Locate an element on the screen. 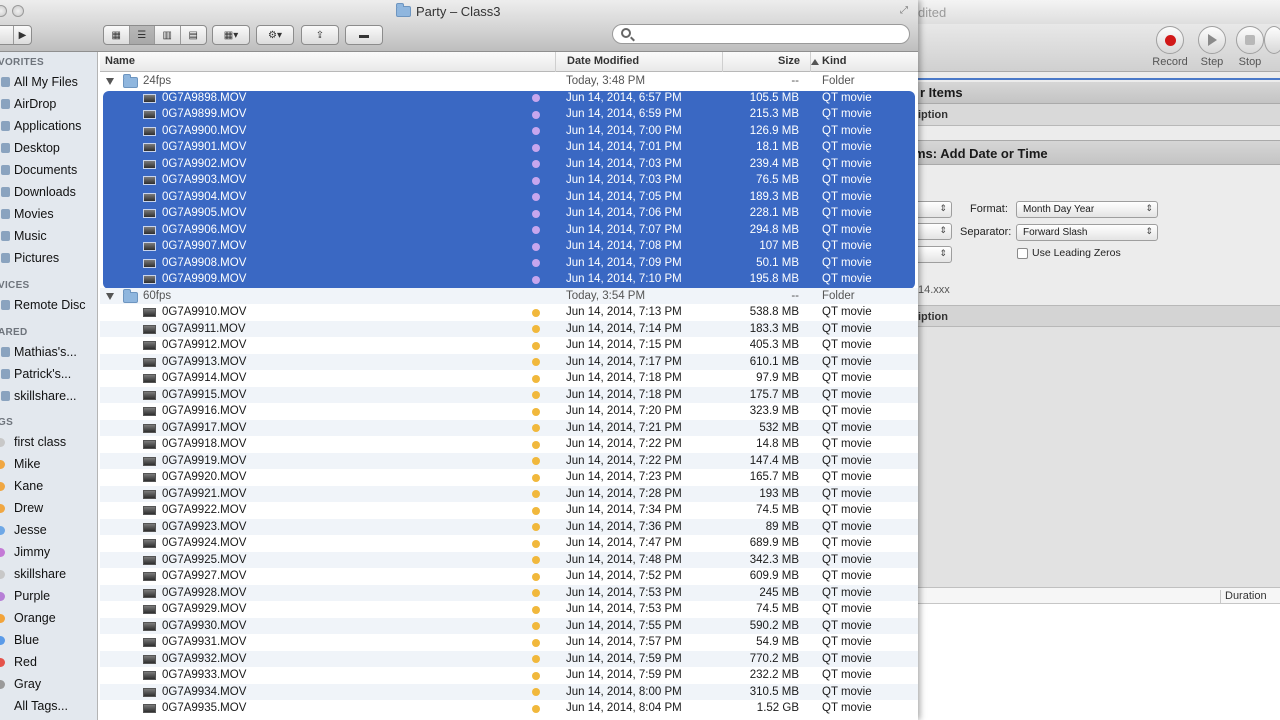 This screenshot has width=1280, height=720. kind-column-header: Kind is located at coordinates (834, 61).